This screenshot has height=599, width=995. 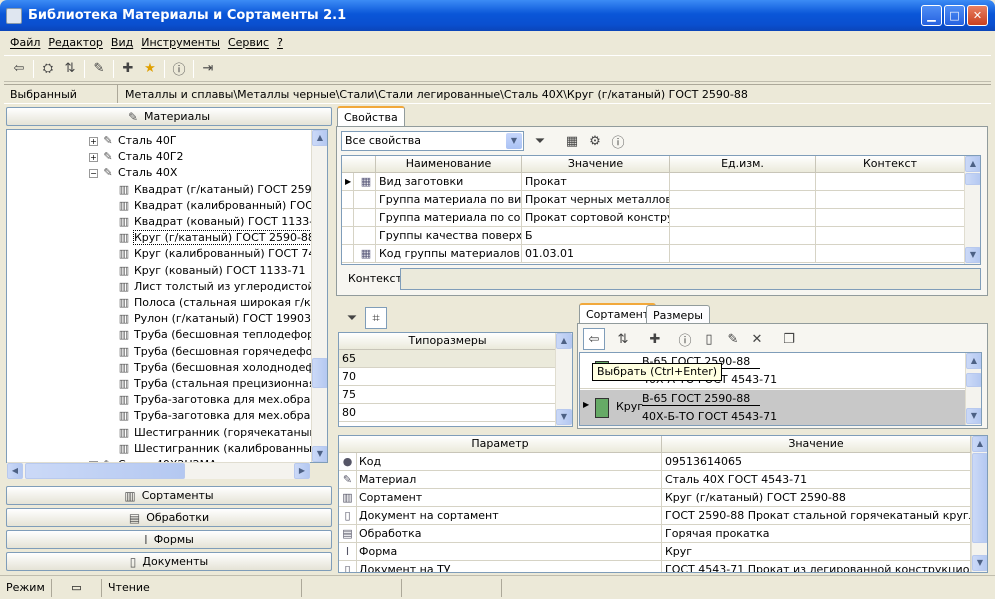 What do you see at coordinates (15, 471) in the screenshot?
I see `scroll-left-arrow: ◀` at bounding box center [15, 471].